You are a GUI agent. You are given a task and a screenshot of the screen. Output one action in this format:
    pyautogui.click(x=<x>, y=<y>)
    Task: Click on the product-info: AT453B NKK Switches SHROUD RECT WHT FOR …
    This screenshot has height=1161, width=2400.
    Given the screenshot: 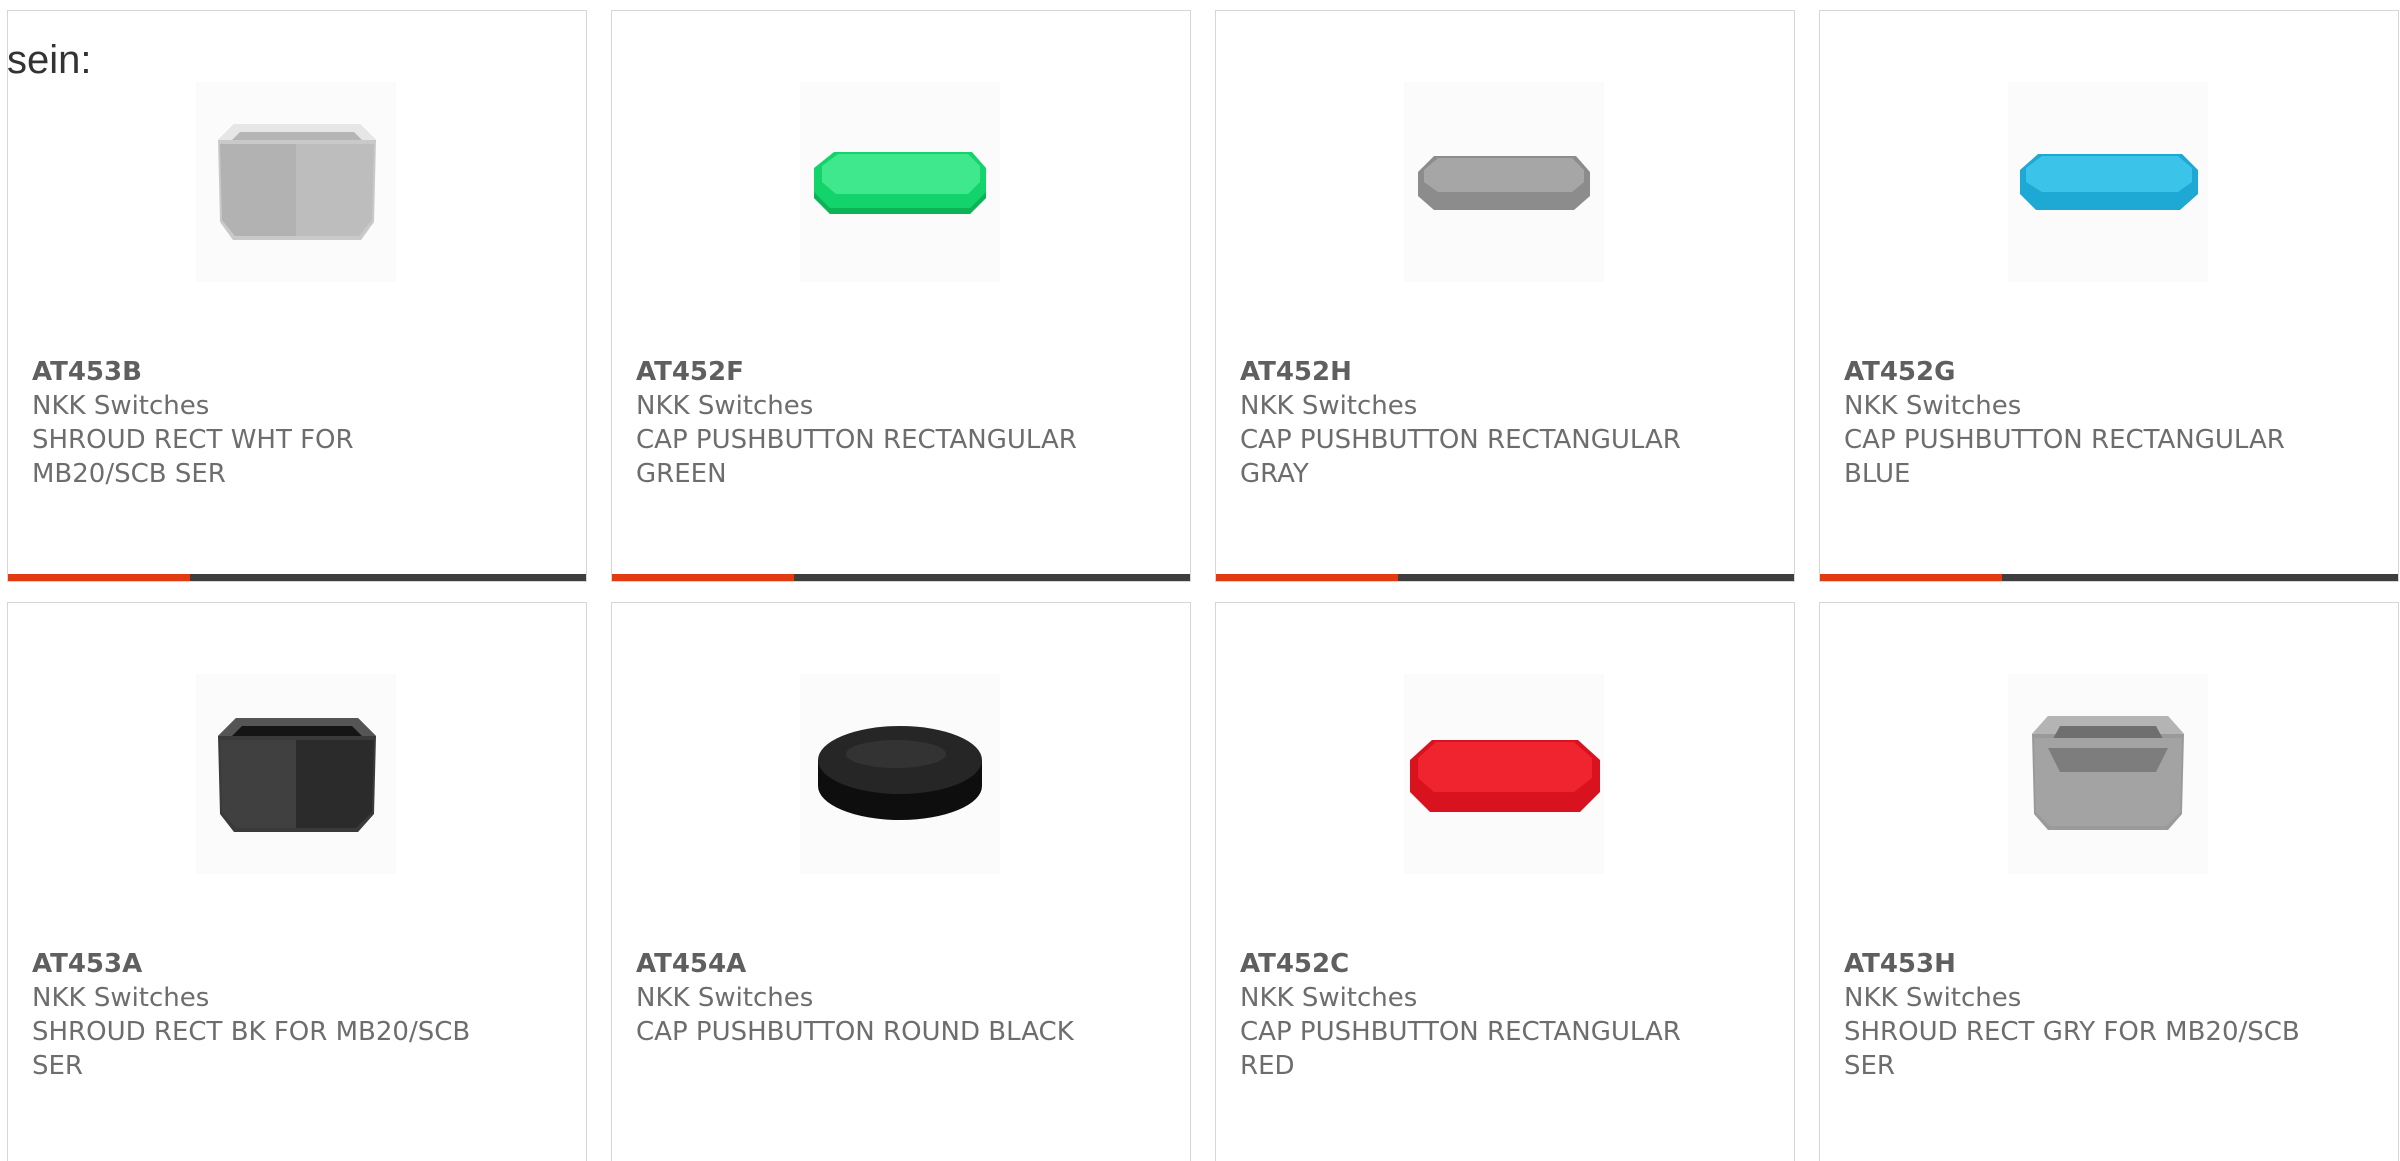 What is the action you would take?
    pyautogui.click(x=282, y=423)
    